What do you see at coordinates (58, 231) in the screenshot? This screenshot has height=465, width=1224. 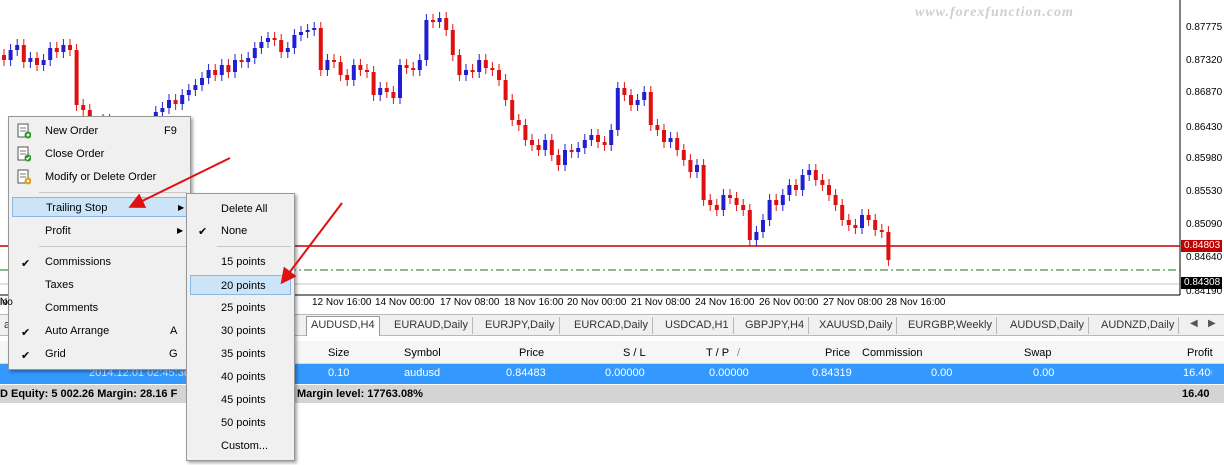 I see `menu-profit: Profit` at bounding box center [58, 231].